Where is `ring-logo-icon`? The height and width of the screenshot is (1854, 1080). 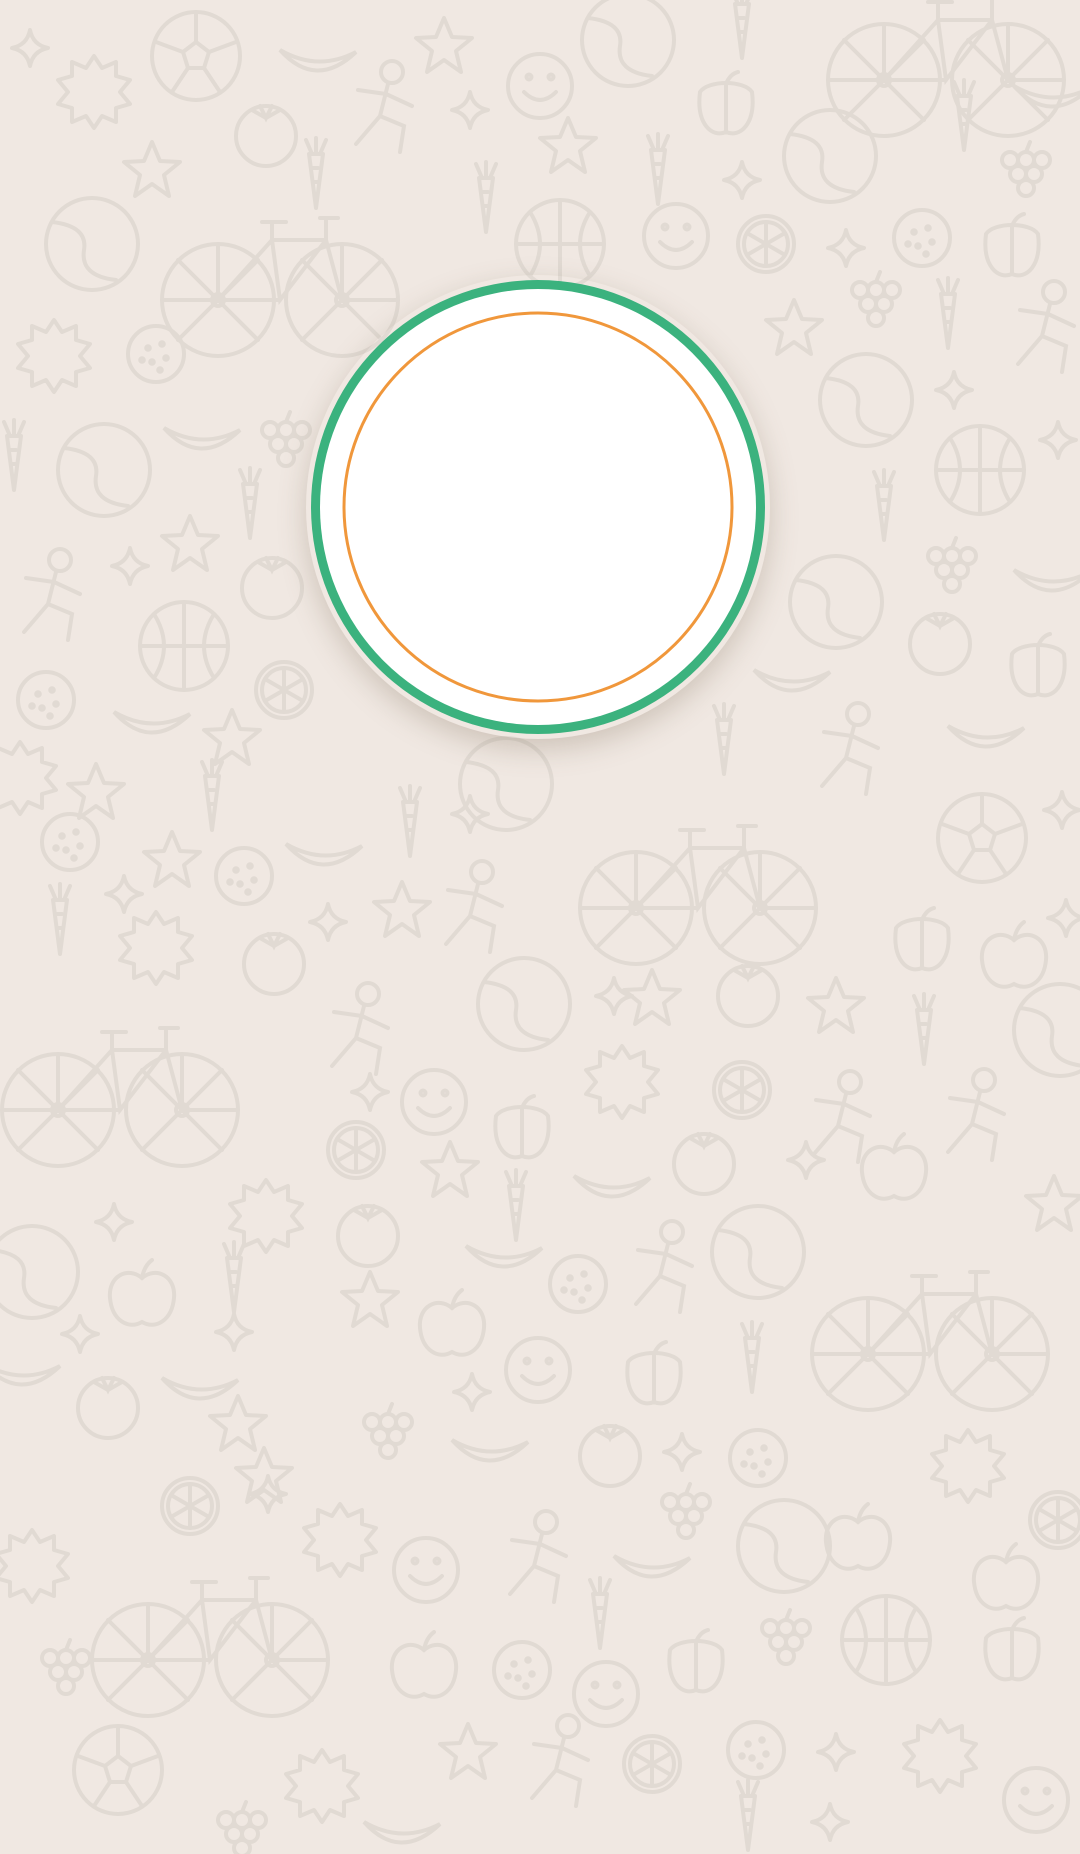
ring-logo-icon is located at coordinates (538, 507).